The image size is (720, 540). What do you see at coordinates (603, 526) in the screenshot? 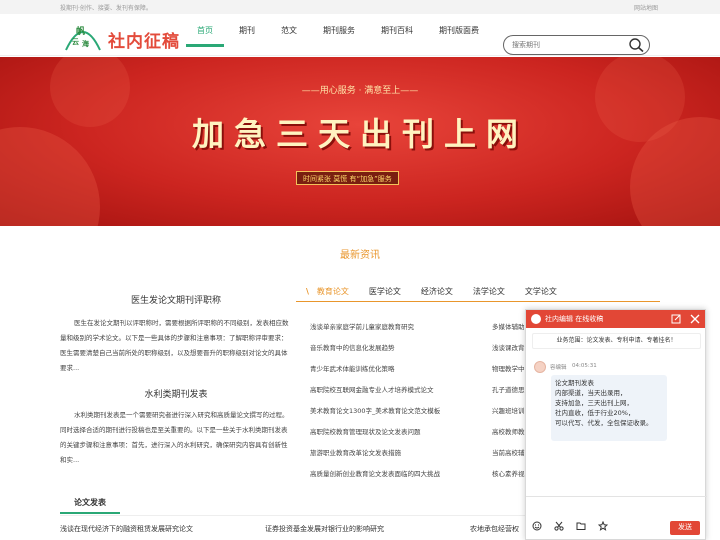
I see `star-icon` at bounding box center [603, 526].